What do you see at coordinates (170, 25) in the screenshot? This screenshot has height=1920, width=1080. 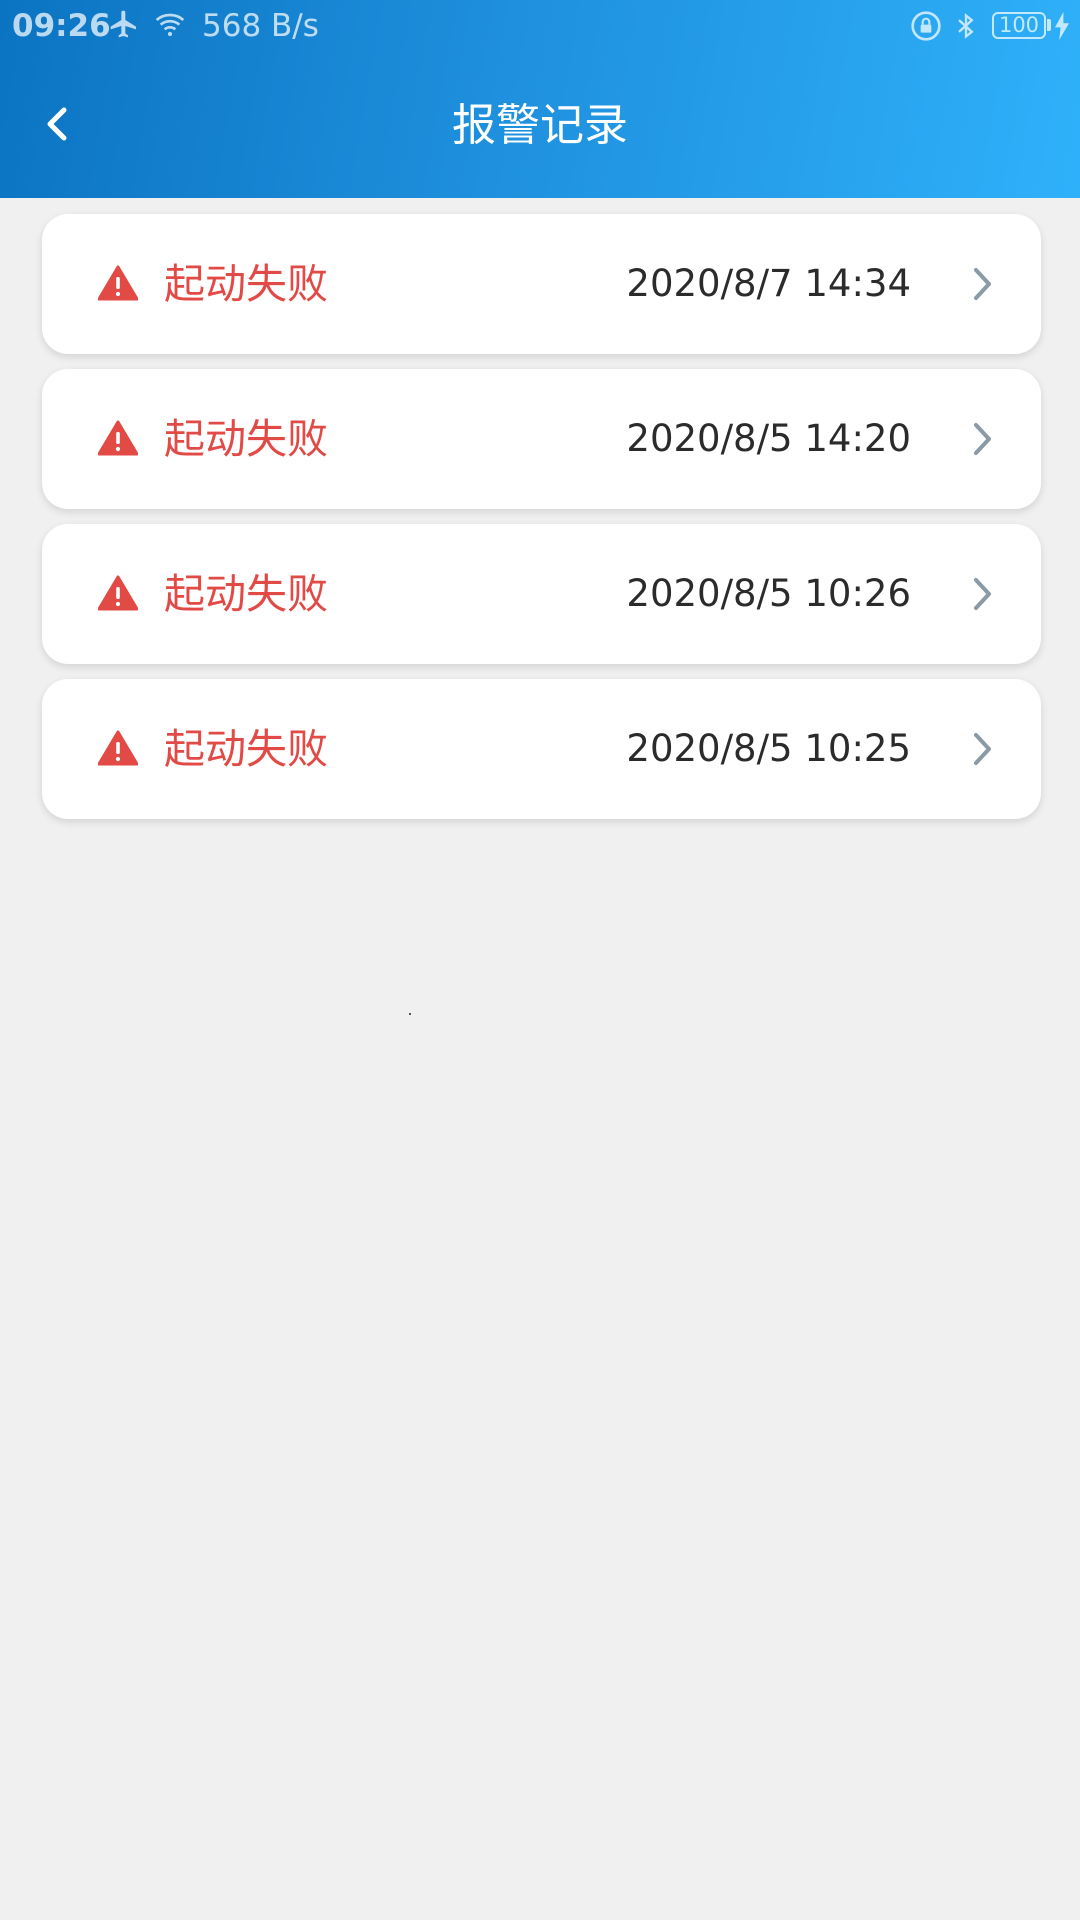 I see `wifi-icon` at bounding box center [170, 25].